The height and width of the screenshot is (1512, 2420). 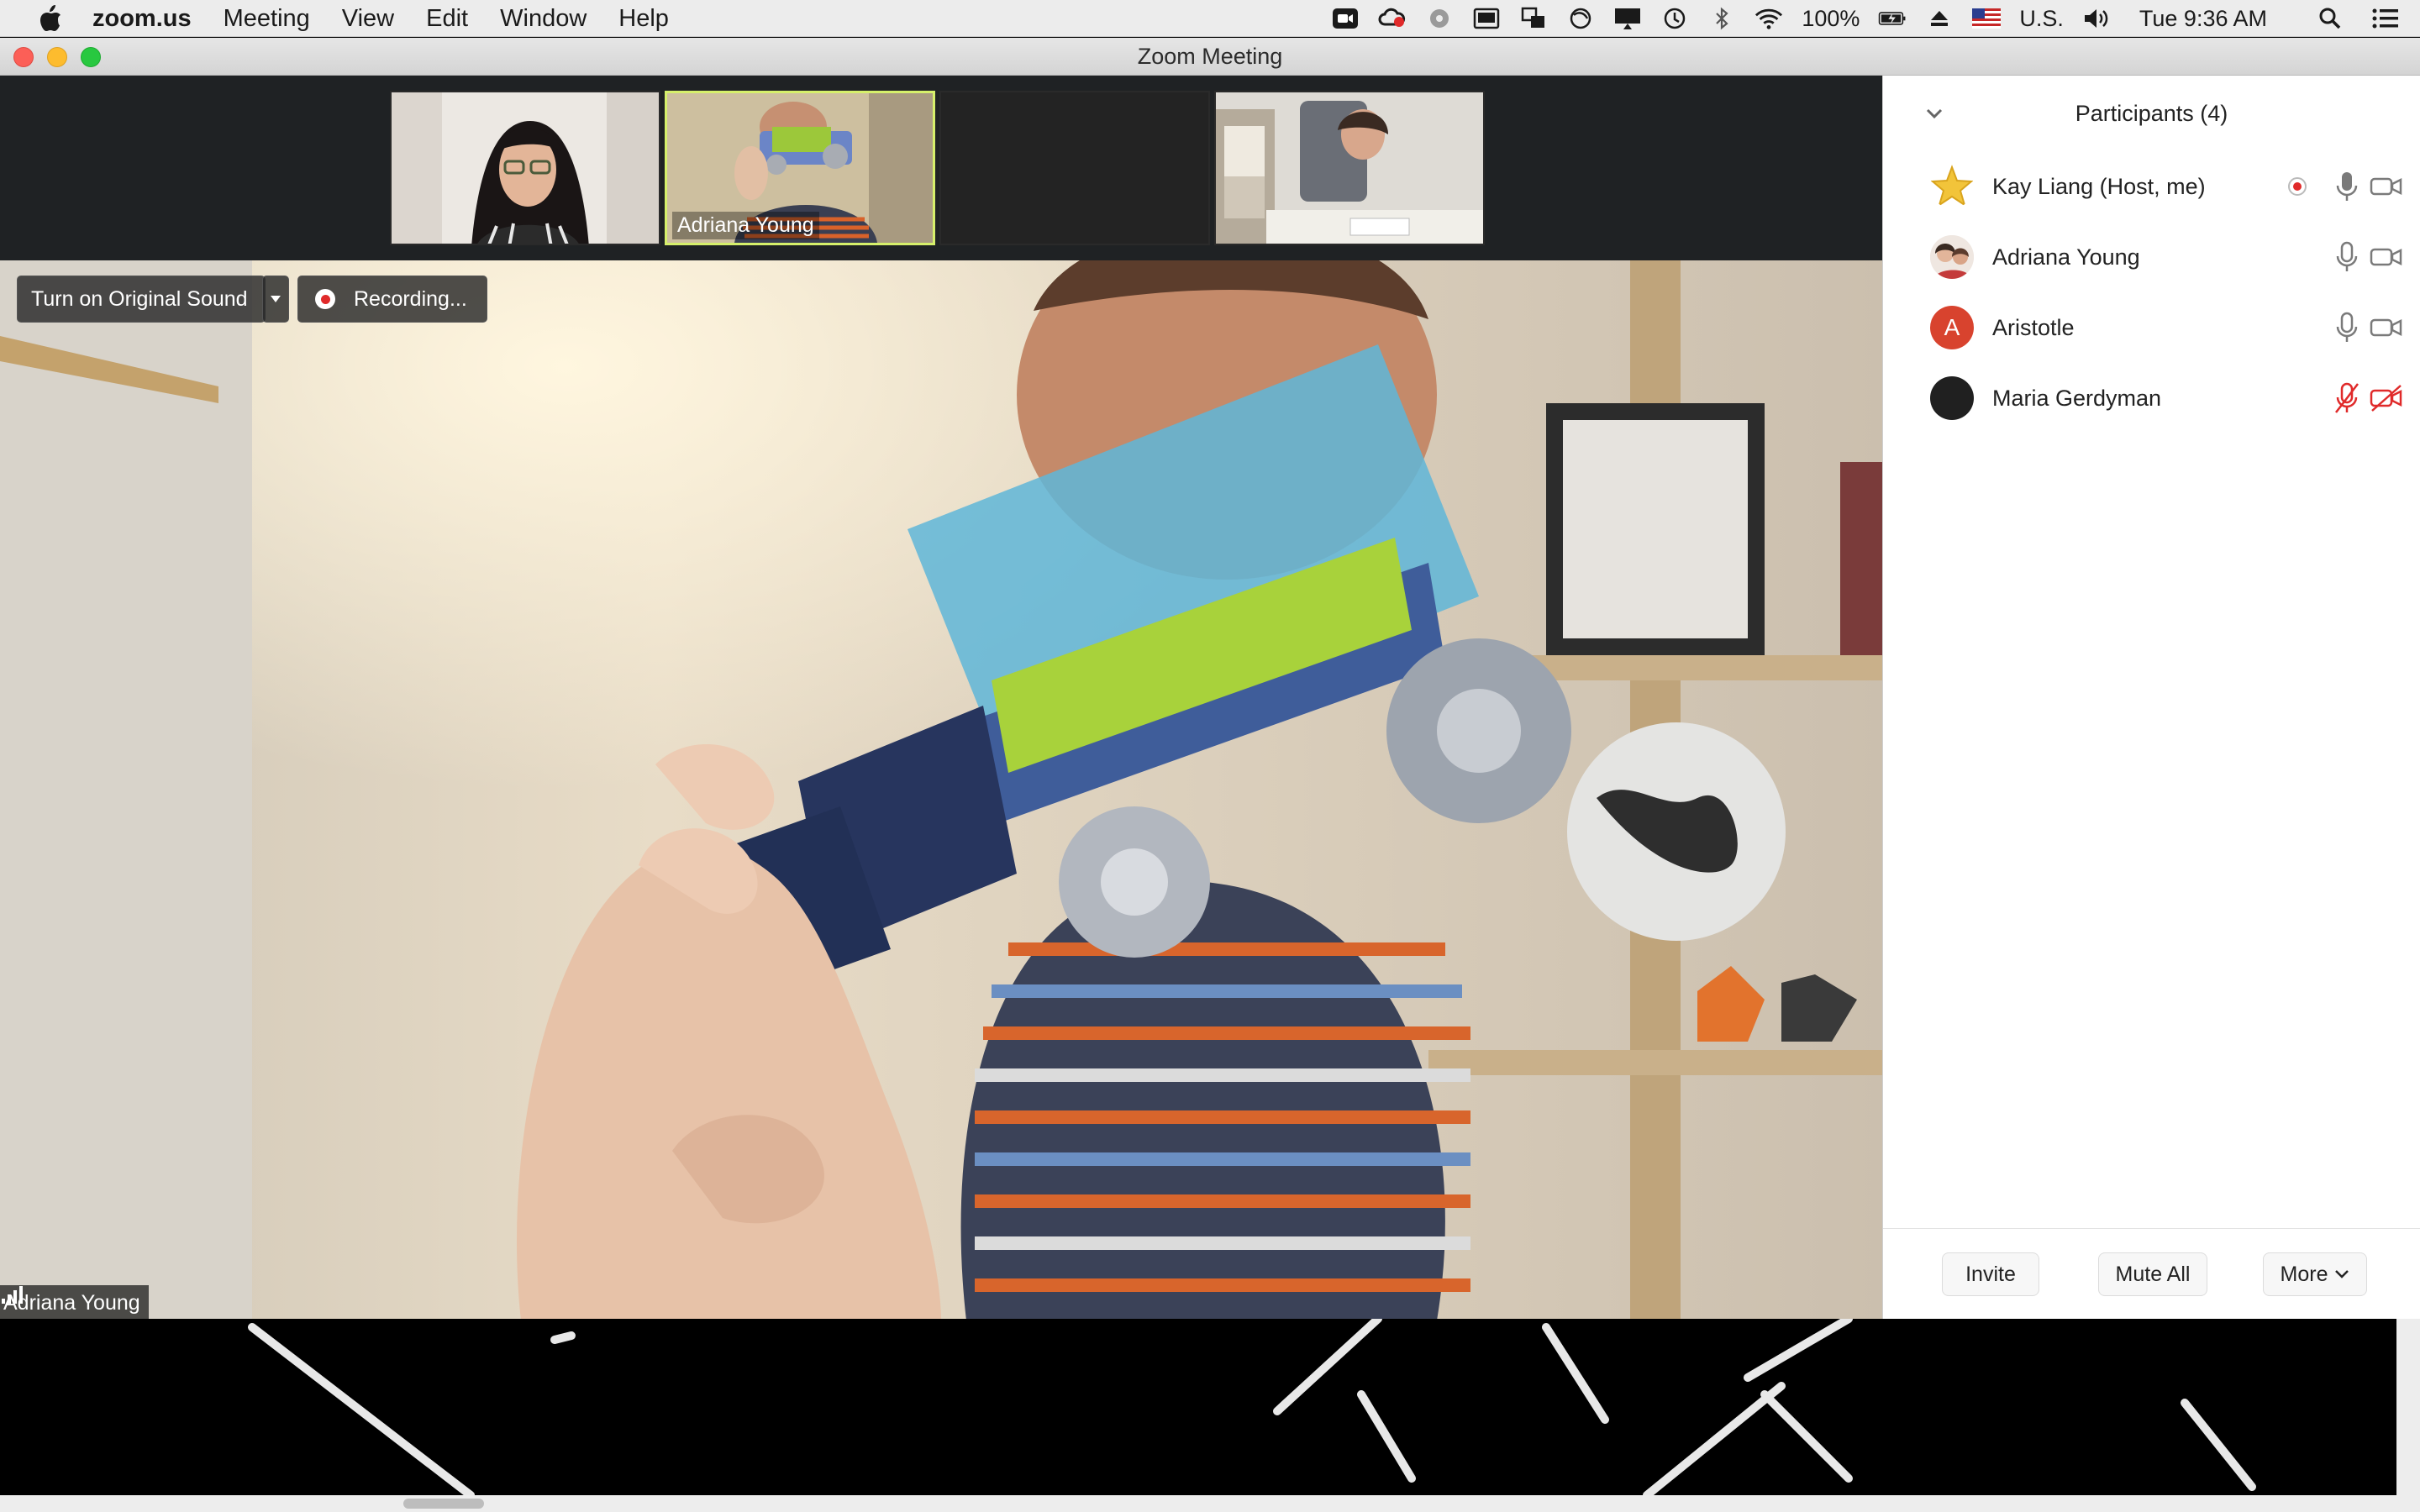 What do you see at coordinates (1952, 257) in the screenshot?
I see `photo-avatar` at bounding box center [1952, 257].